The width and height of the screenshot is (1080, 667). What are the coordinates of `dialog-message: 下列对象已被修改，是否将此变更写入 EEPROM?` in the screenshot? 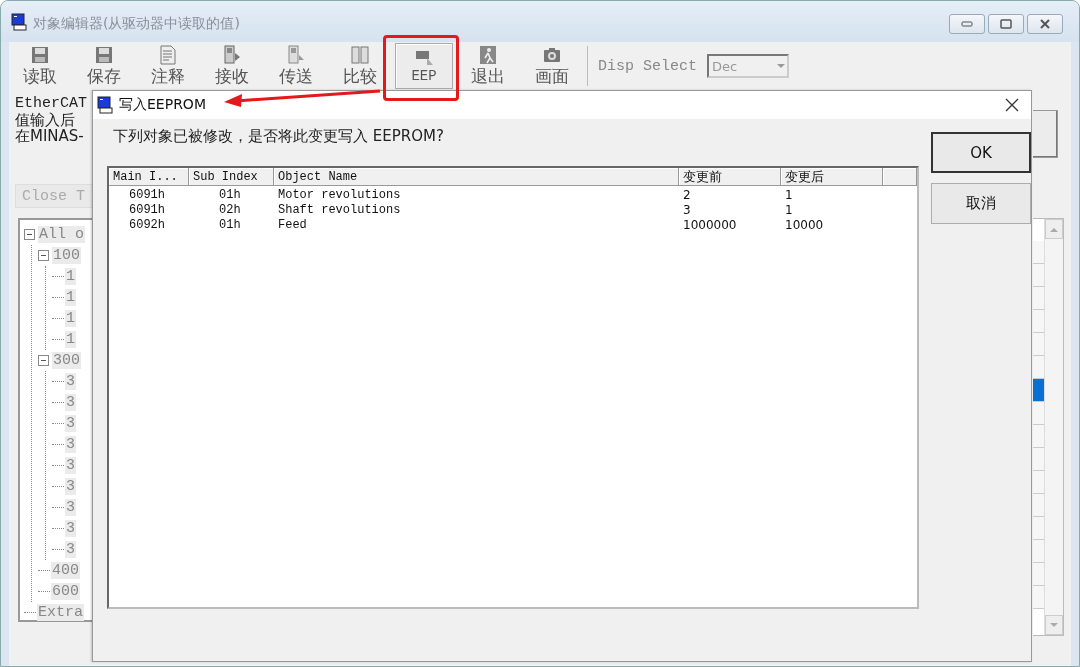 It's located at (279, 136).